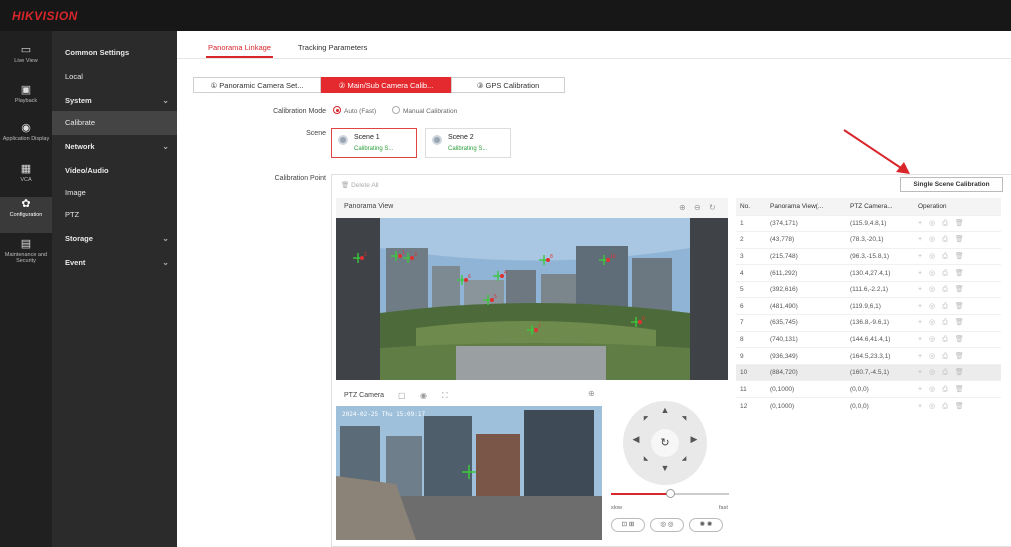 The height and width of the screenshot is (547, 1011). Describe the element at coordinates (868, 323) in the screenshot. I see `table-row: 7 (635,745) (136.8,-9.6,1) +◎⎙🗑︎` at that location.